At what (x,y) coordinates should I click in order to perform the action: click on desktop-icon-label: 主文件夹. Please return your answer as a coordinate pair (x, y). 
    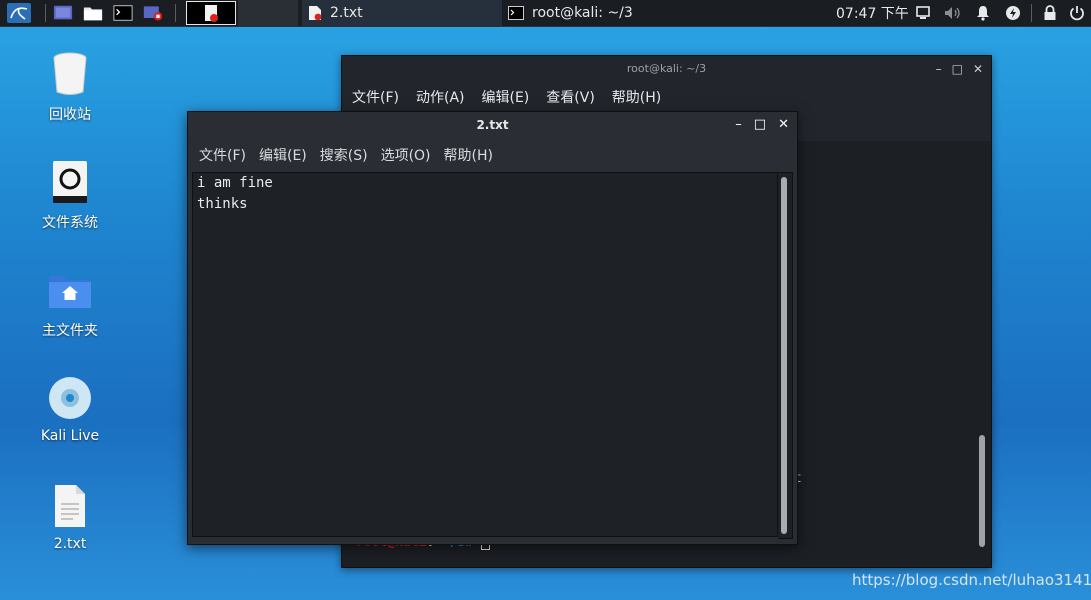
    Looking at the image, I should click on (70, 331).